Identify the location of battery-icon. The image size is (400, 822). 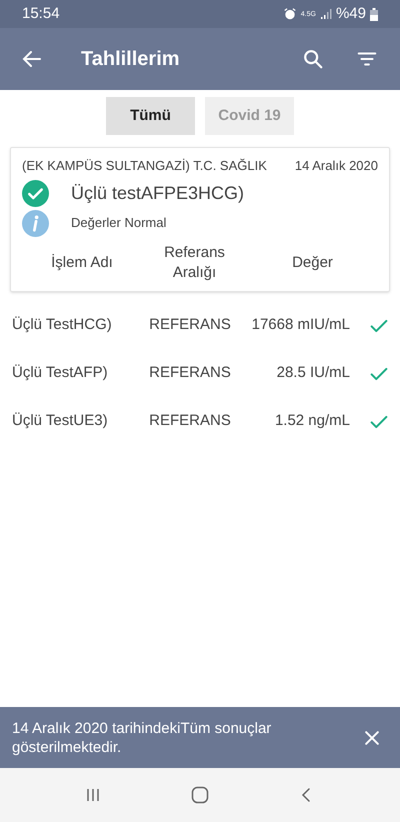
(374, 14).